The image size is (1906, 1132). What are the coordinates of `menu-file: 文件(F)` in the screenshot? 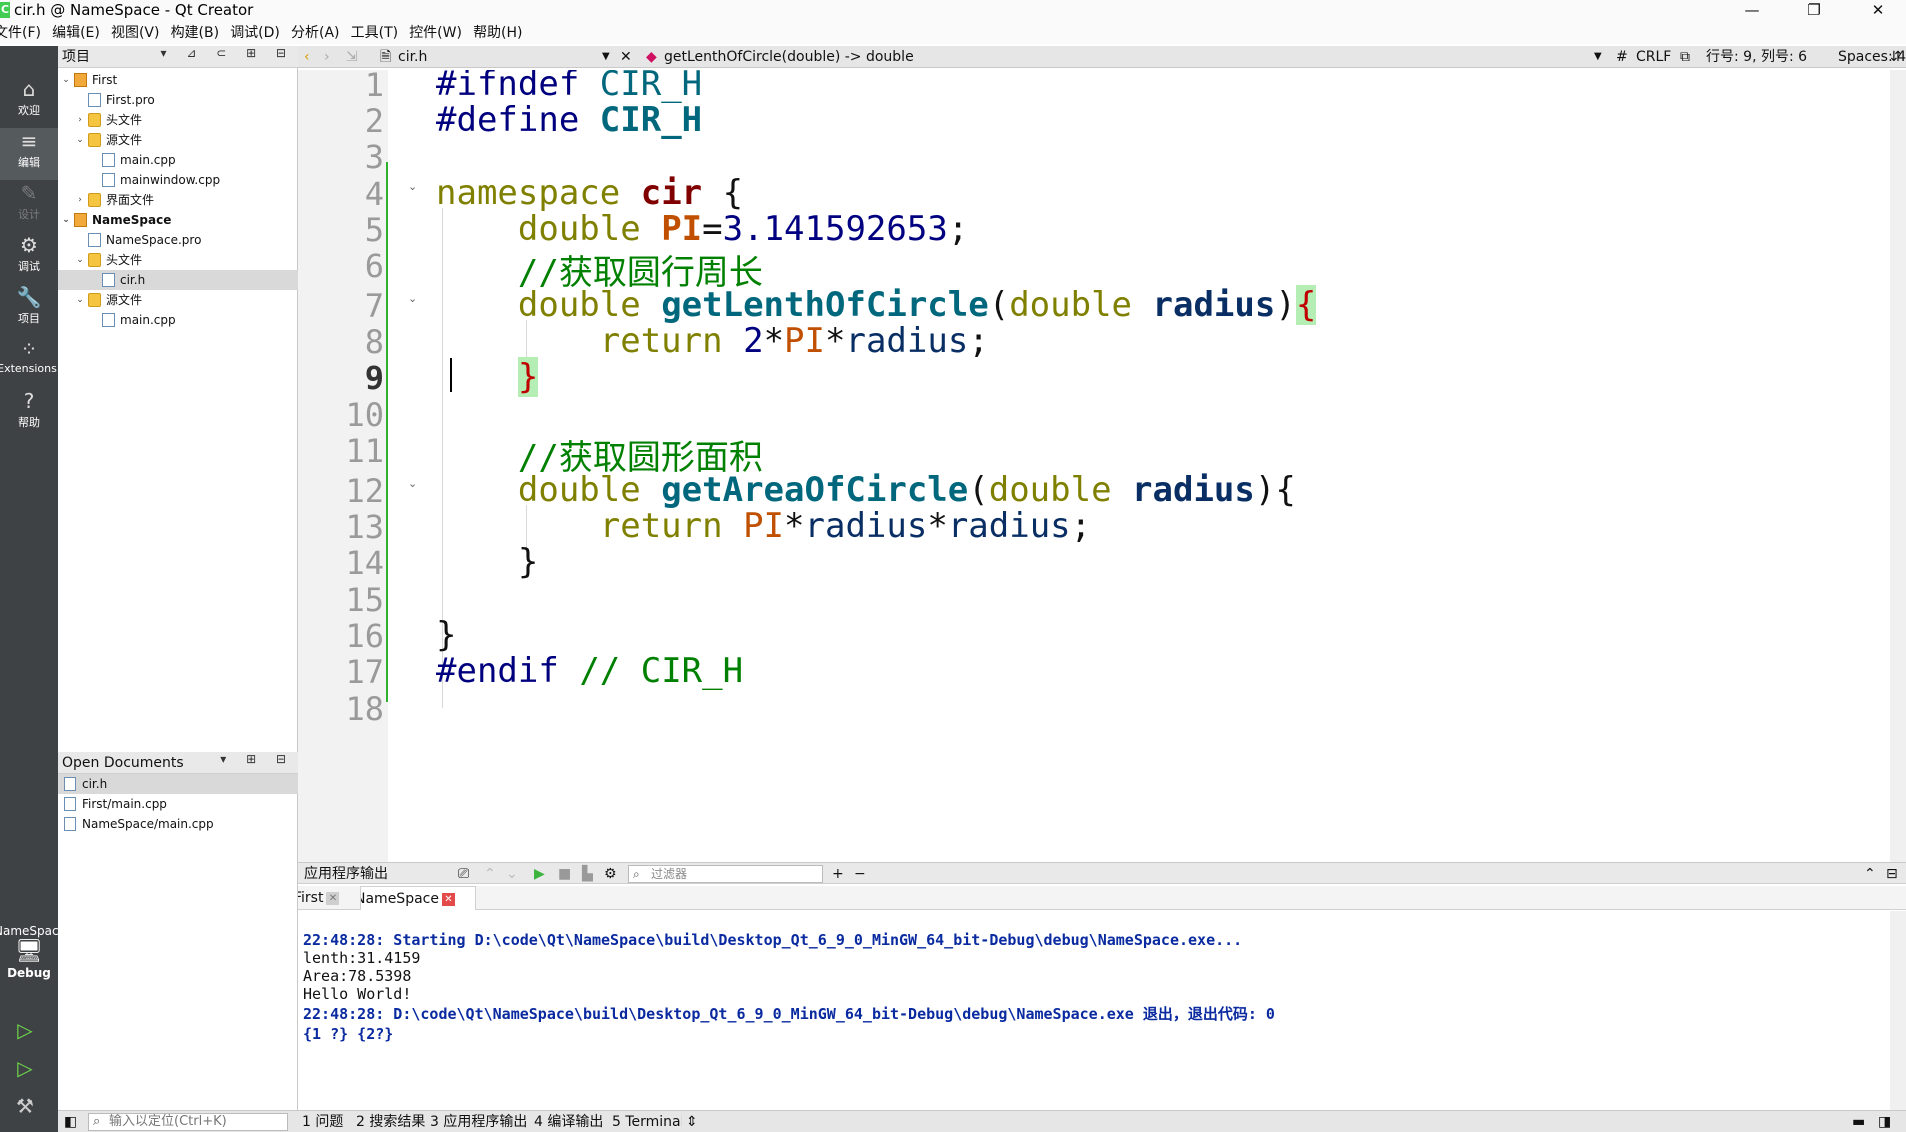 It's located at (20, 33).